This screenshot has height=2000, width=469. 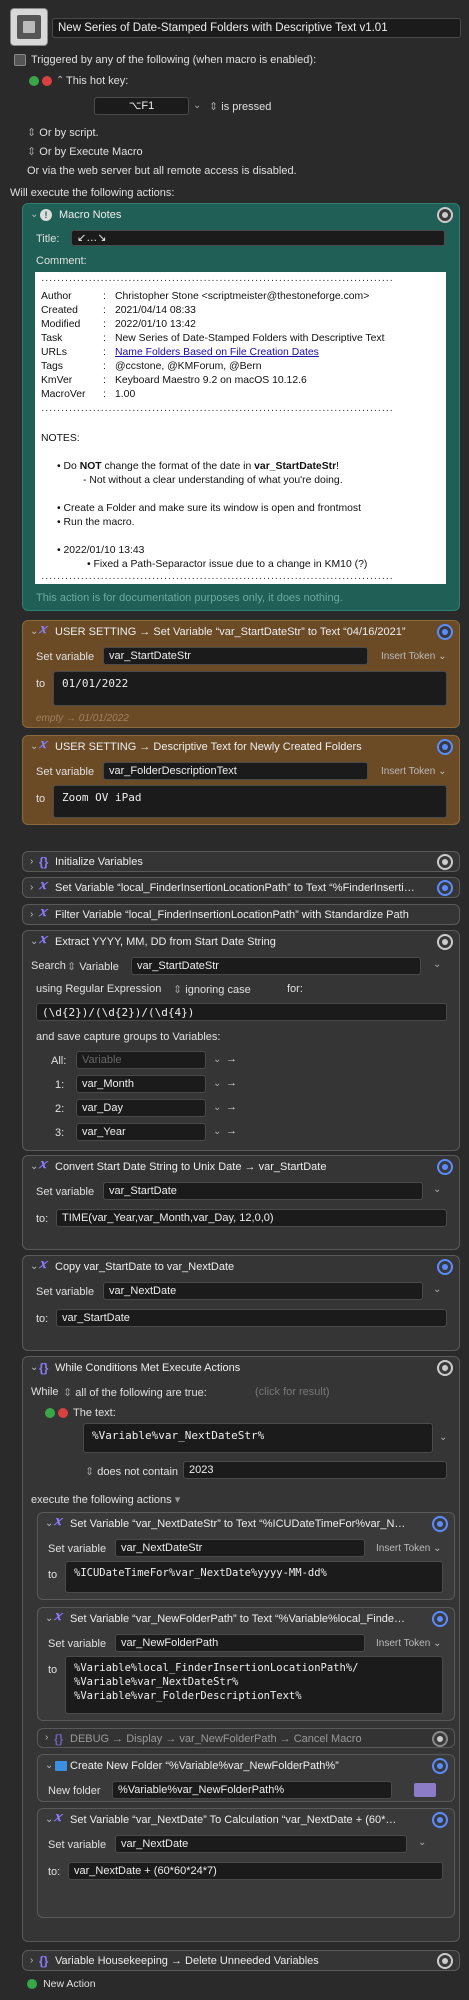 What do you see at coordinates (63, 1413) in the screenshot?
I see `remove-condition-icon` at bounding box center [63, 1413].